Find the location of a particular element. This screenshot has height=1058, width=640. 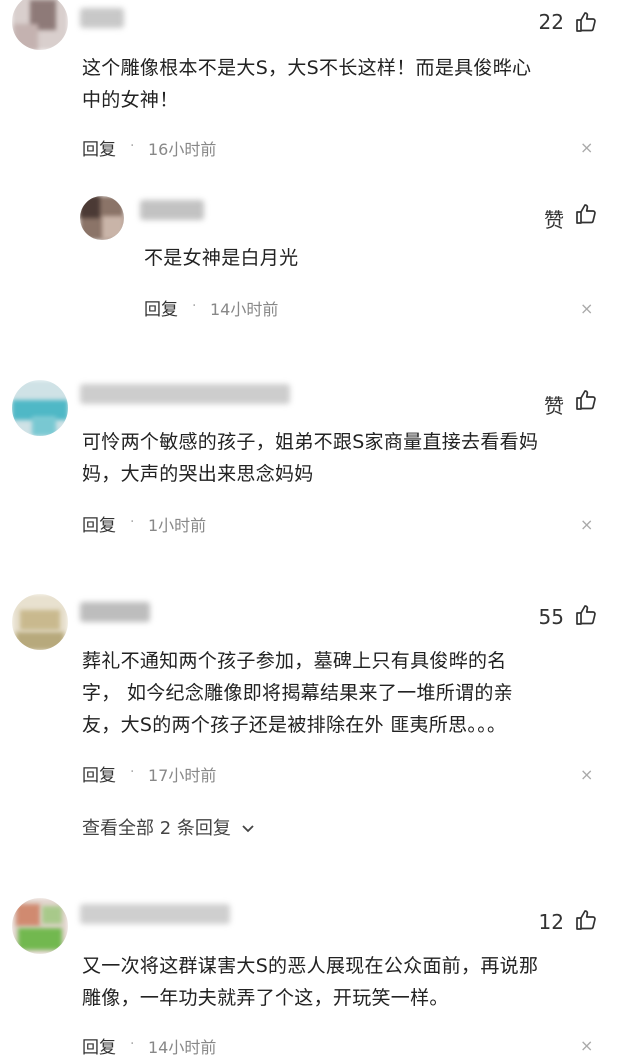

comment-text: 这个雕像根本不是大S，大S不长这样！而是具俊晔心 中的女神！ is located at coordinates (347, 84).